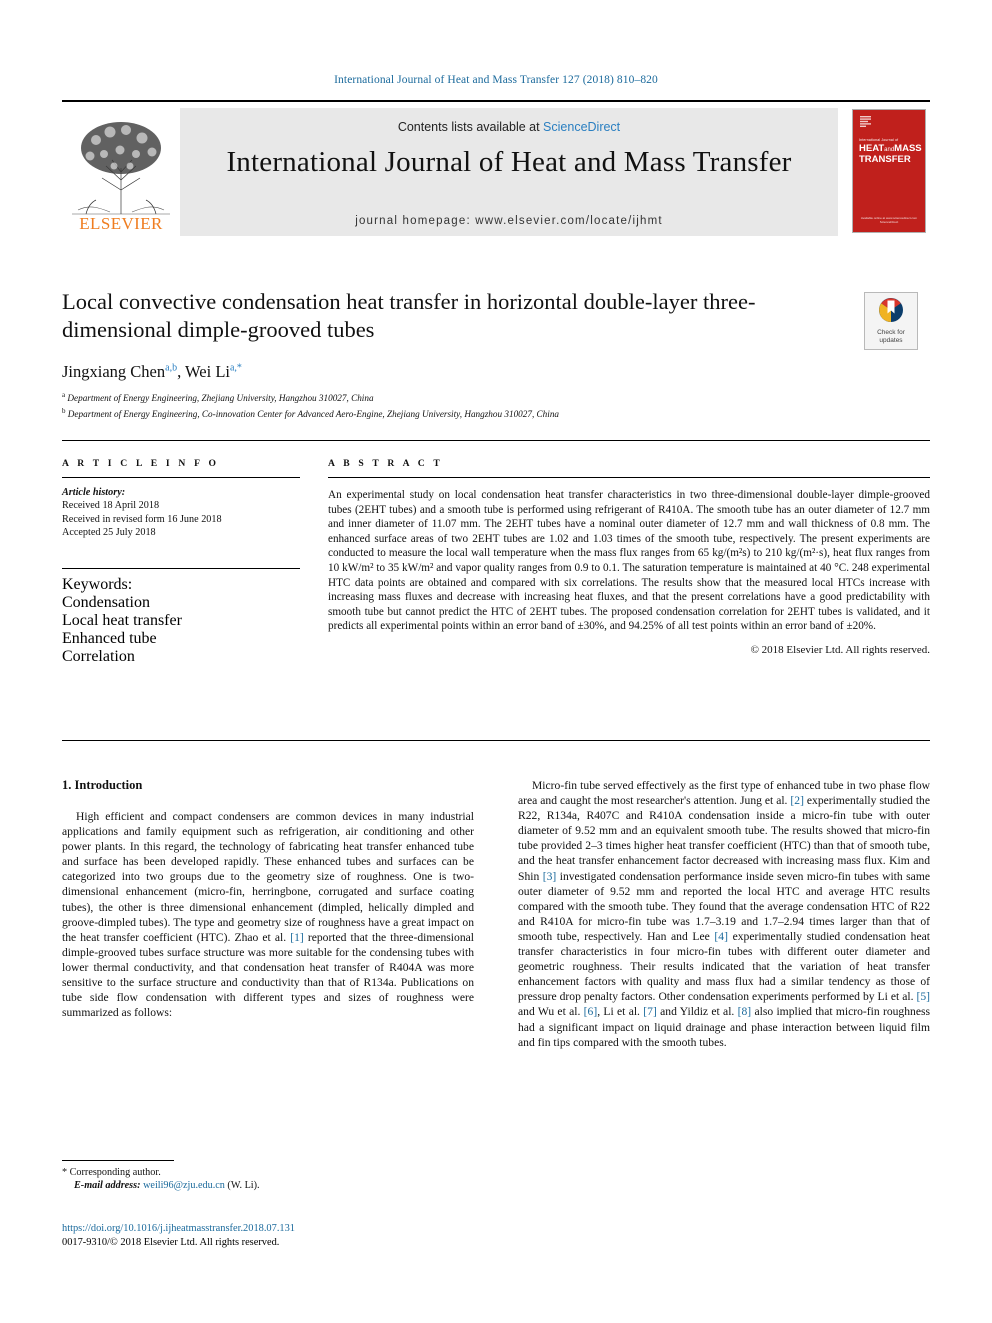 This screenshot has width=992, height=1323. I want to click on article-history-label: Article history:, so click(94, 492).